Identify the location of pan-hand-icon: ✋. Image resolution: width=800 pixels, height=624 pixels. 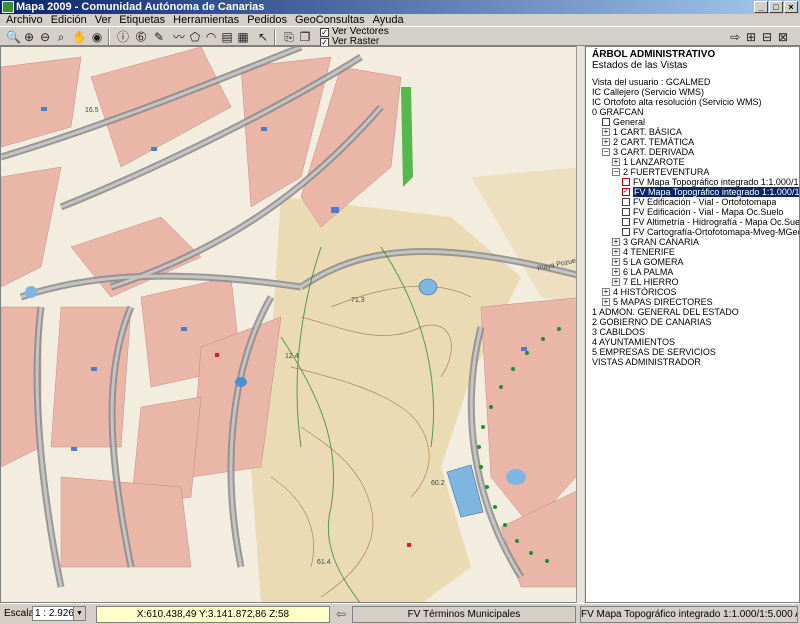
(79, 37).